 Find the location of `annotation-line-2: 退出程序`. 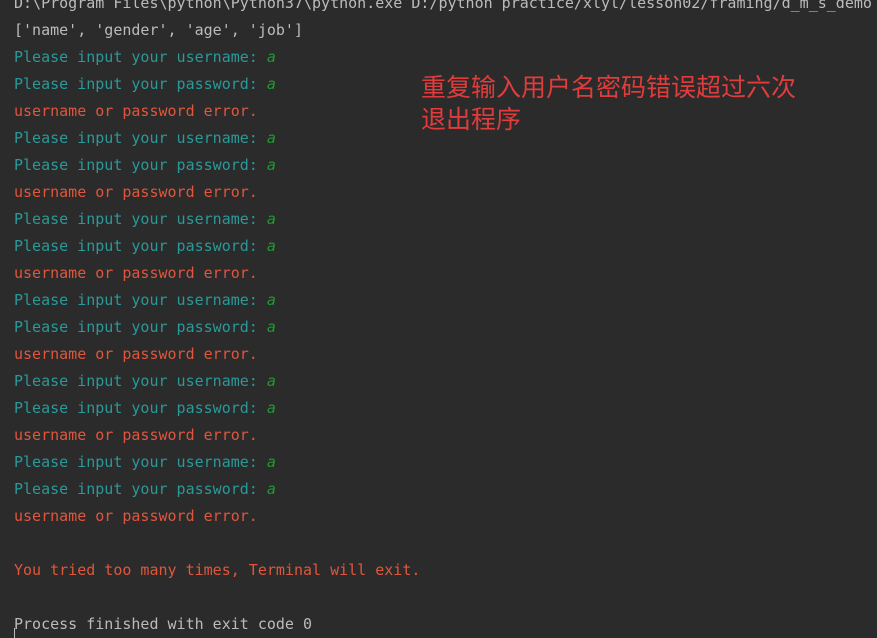

annotation-line-2: 退出程序 is located at coordinates (471, 119).